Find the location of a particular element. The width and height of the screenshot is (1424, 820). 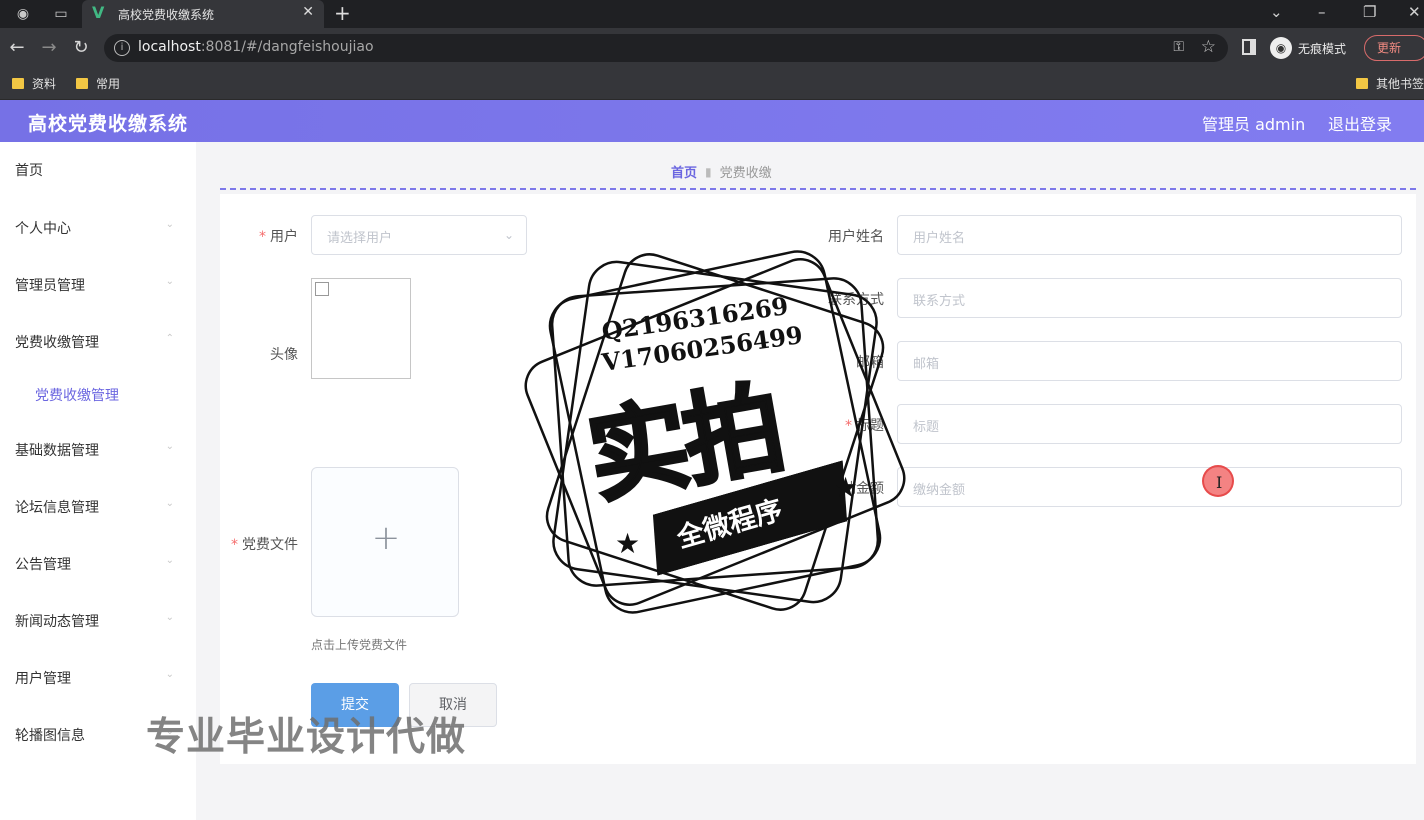

sidebar-item-label: 新闻动态管理 is located at coordinates (57, 622).